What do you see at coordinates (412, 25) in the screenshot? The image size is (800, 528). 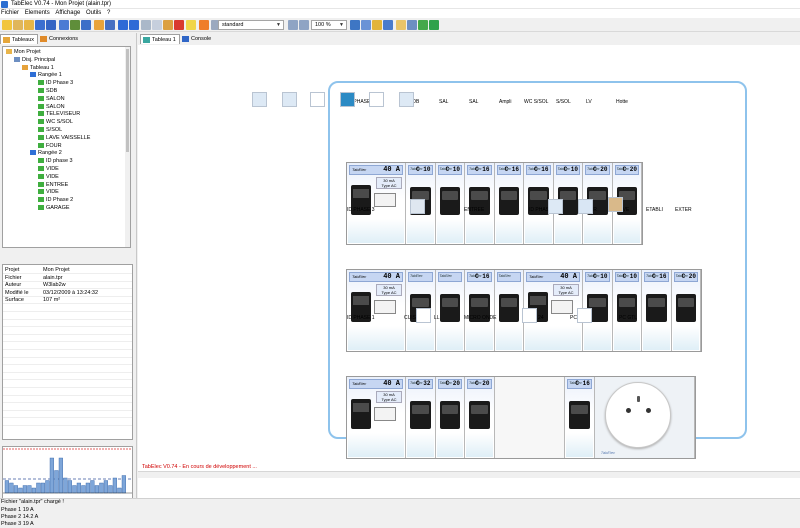 I see `panel-icon` at bounding box center [412, 25].